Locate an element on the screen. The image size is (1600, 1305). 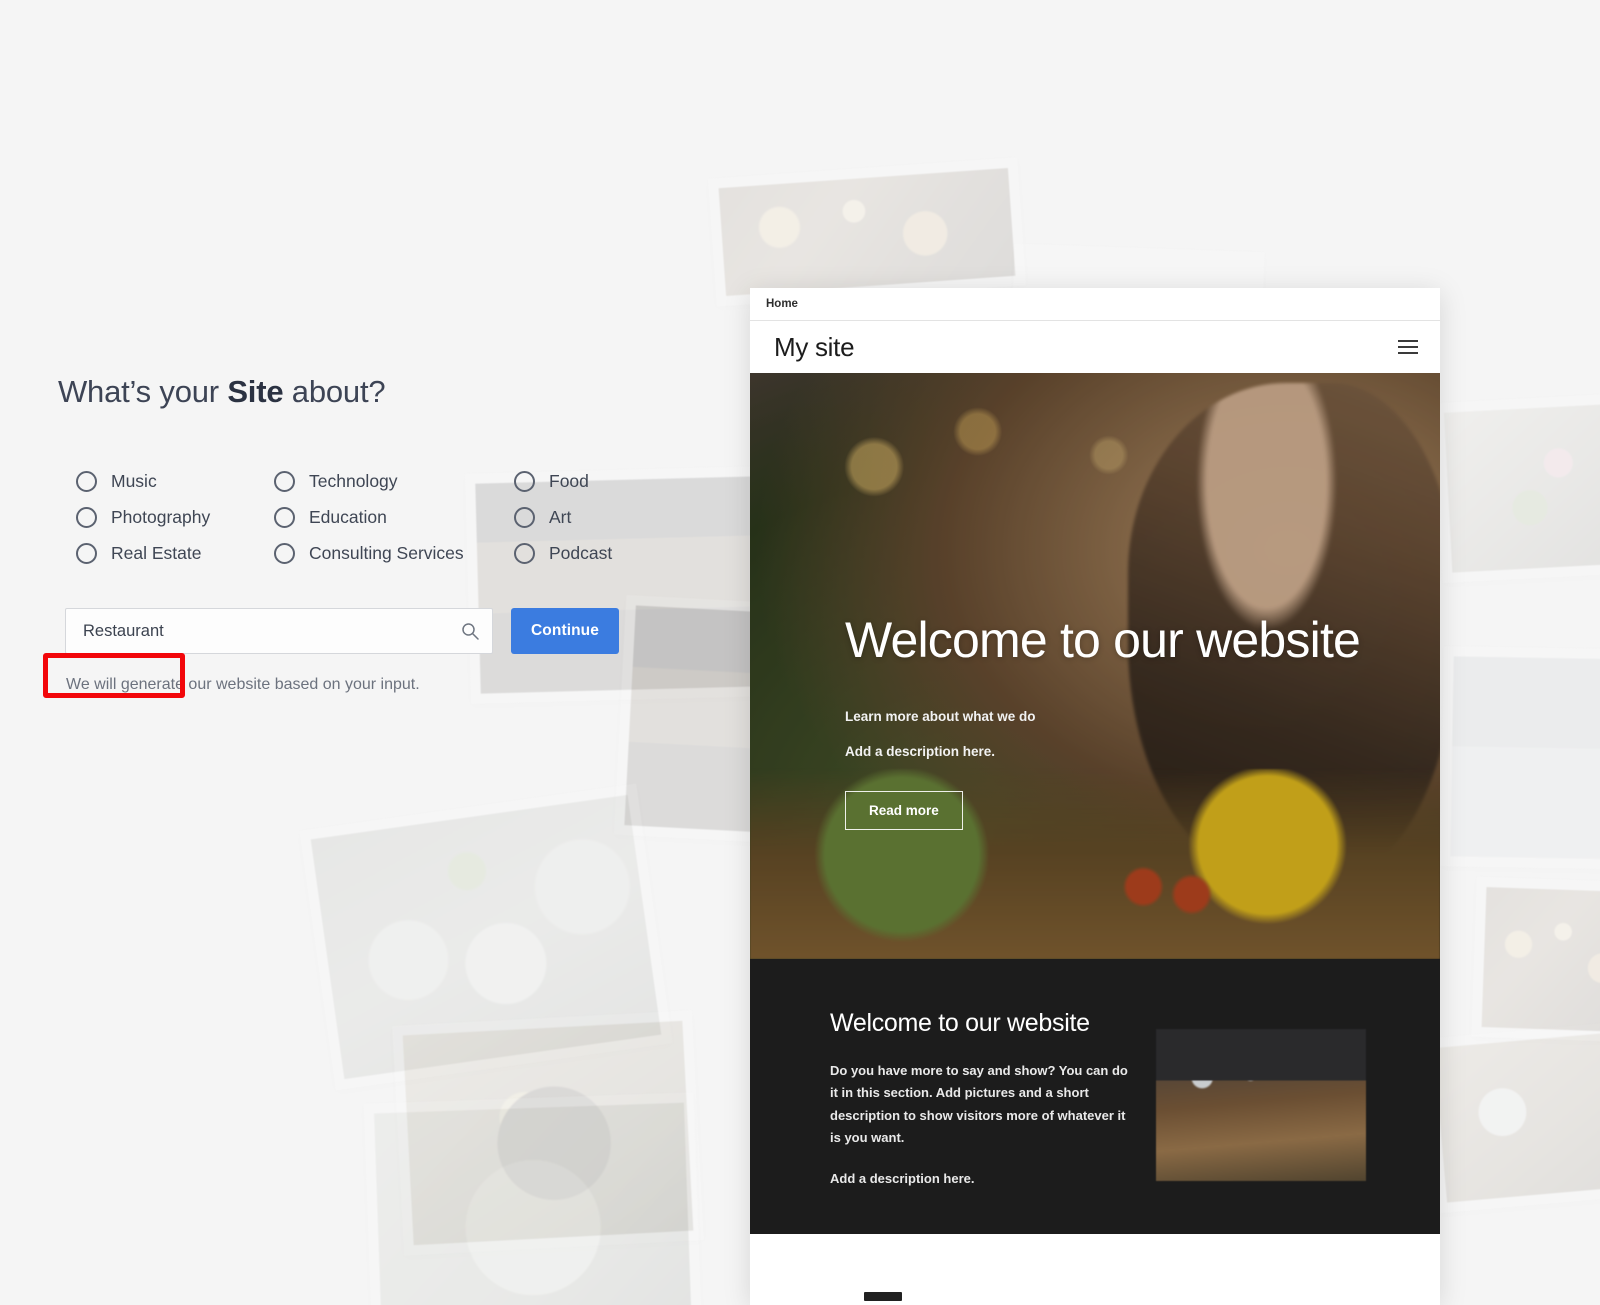
collage-photo-flowers is located at coordinates (1516, 488).